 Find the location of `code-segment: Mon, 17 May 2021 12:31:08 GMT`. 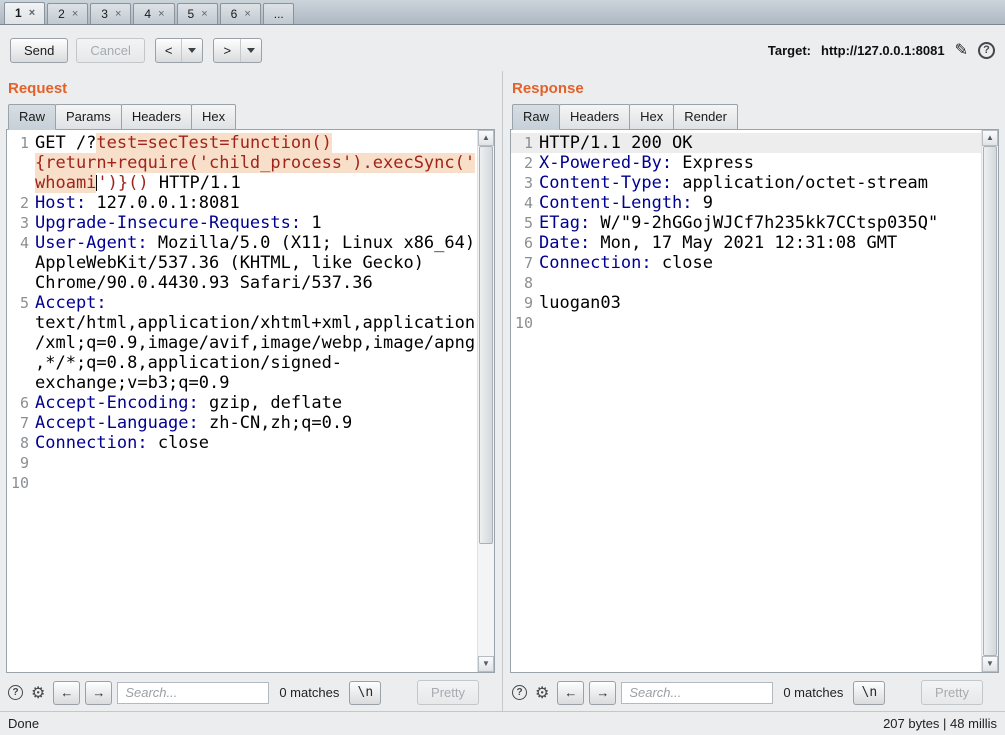

code-segment: Mon, 17 May 2021 12:31:08 GMT is located at coordinates (744, 243).